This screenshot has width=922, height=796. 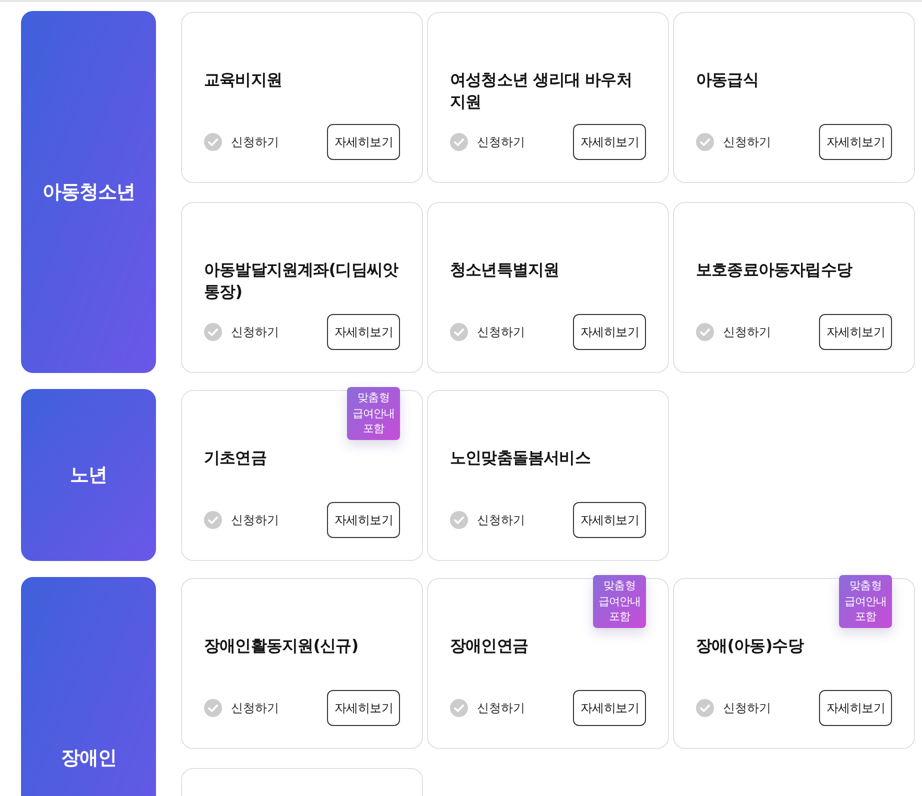 What do you see at coordinates (244, 80) in the screenshot?
I see `card-title: 교육비지원` at bounding box center [244, 80].